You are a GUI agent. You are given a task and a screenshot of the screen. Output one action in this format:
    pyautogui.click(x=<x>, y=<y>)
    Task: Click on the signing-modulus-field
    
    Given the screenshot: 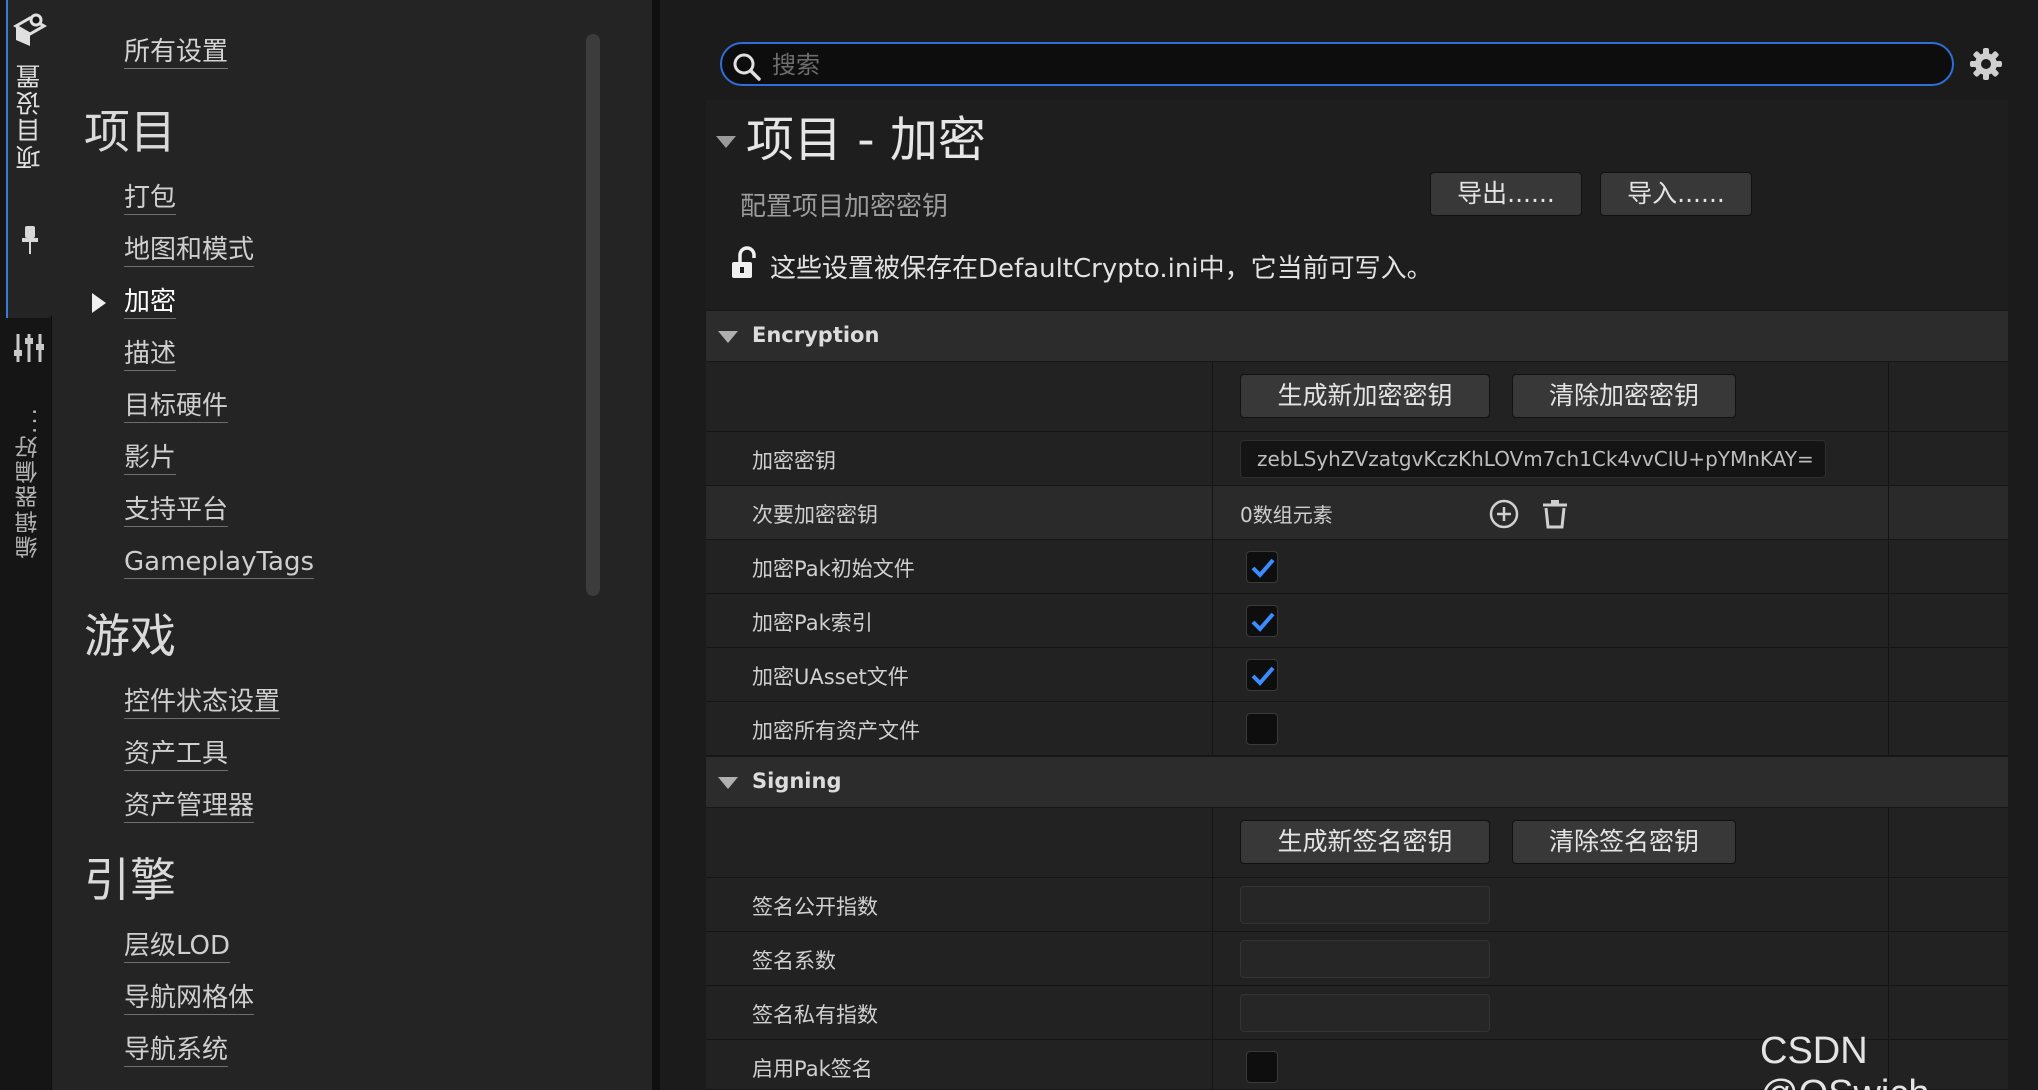 What is the action you would take?
    pyautogui.click(x=1365, y=959)
    